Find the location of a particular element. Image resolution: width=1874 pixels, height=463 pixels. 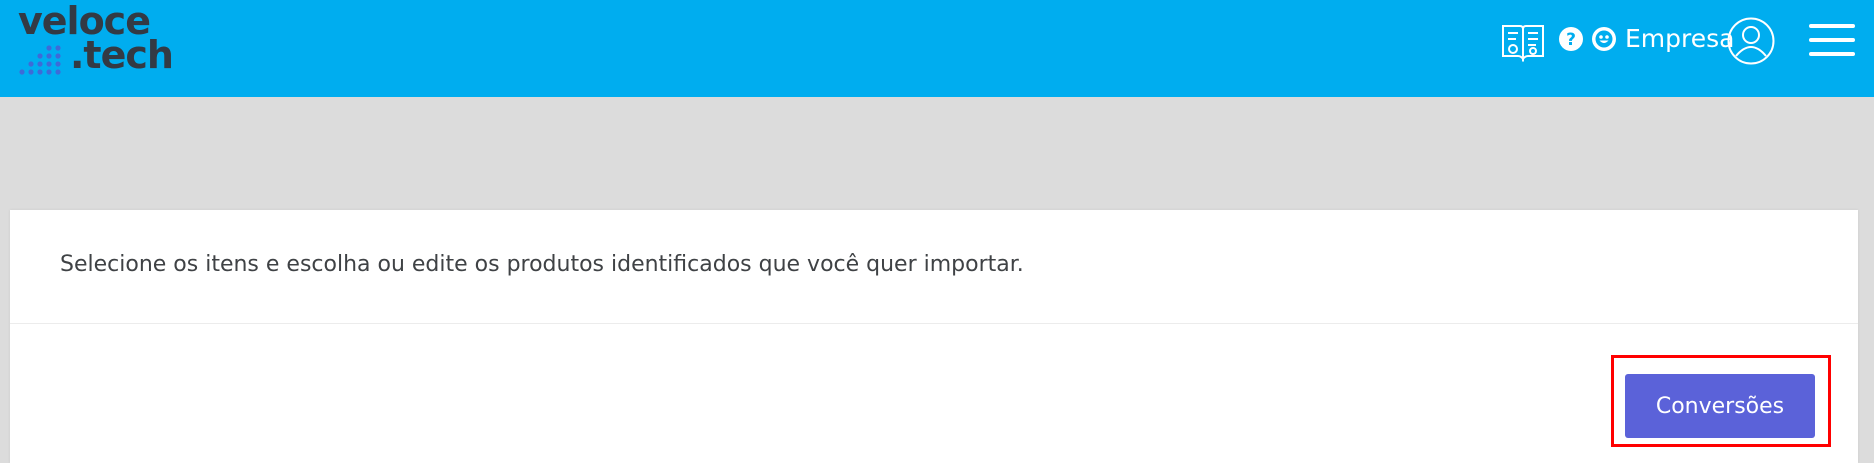

veloce-tech-logo: veloce .tech is located at coordinates (96, 42).